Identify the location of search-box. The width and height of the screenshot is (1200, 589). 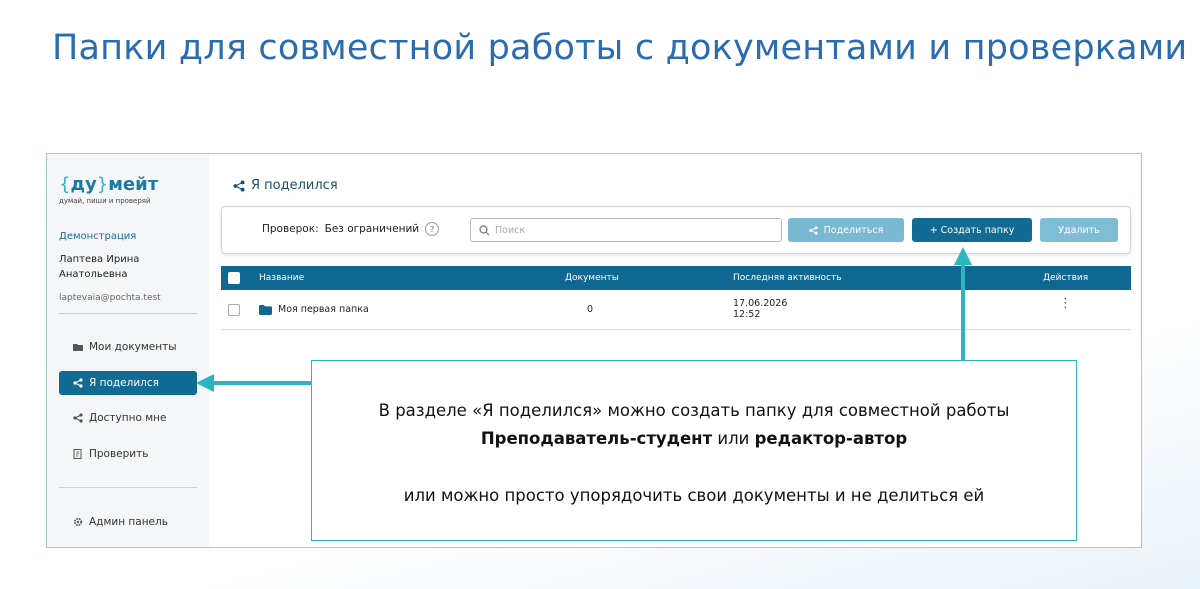
(626, 230).